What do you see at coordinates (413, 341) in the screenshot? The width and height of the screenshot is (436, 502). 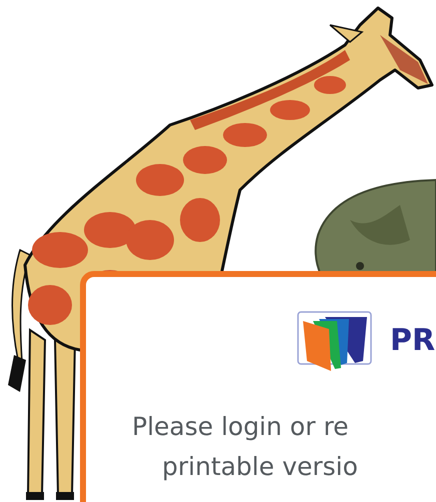 I see `brand-name: PR` at bounding box center [413, 341].